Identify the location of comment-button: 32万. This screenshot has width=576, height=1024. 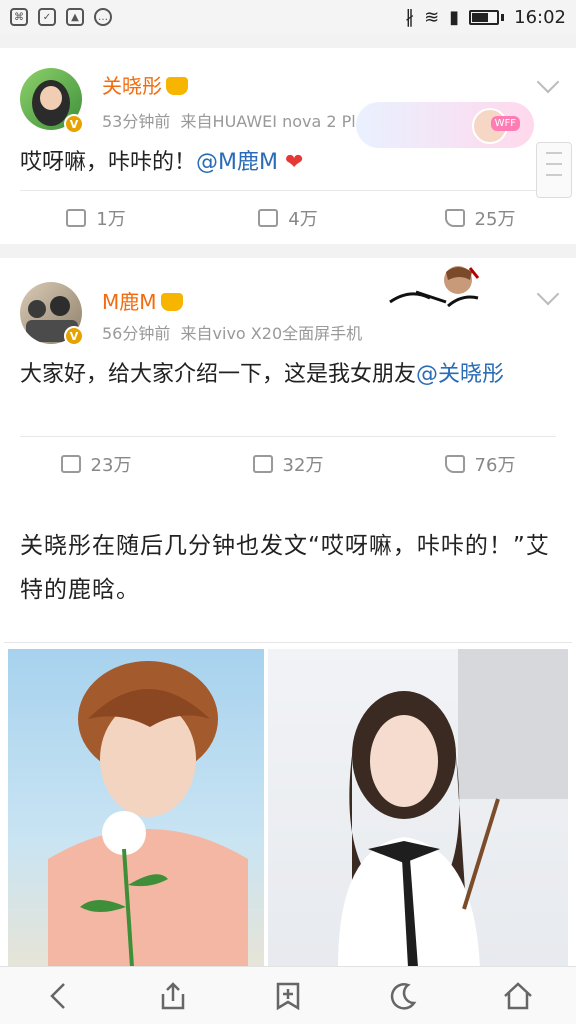
(288, 464).